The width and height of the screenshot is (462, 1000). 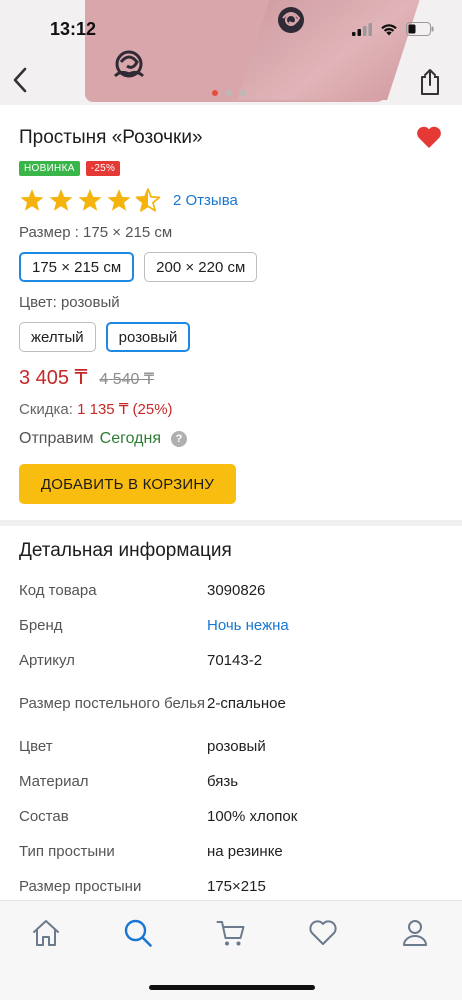 I want to click on details-value: розовый, so click(x=236, y=746).